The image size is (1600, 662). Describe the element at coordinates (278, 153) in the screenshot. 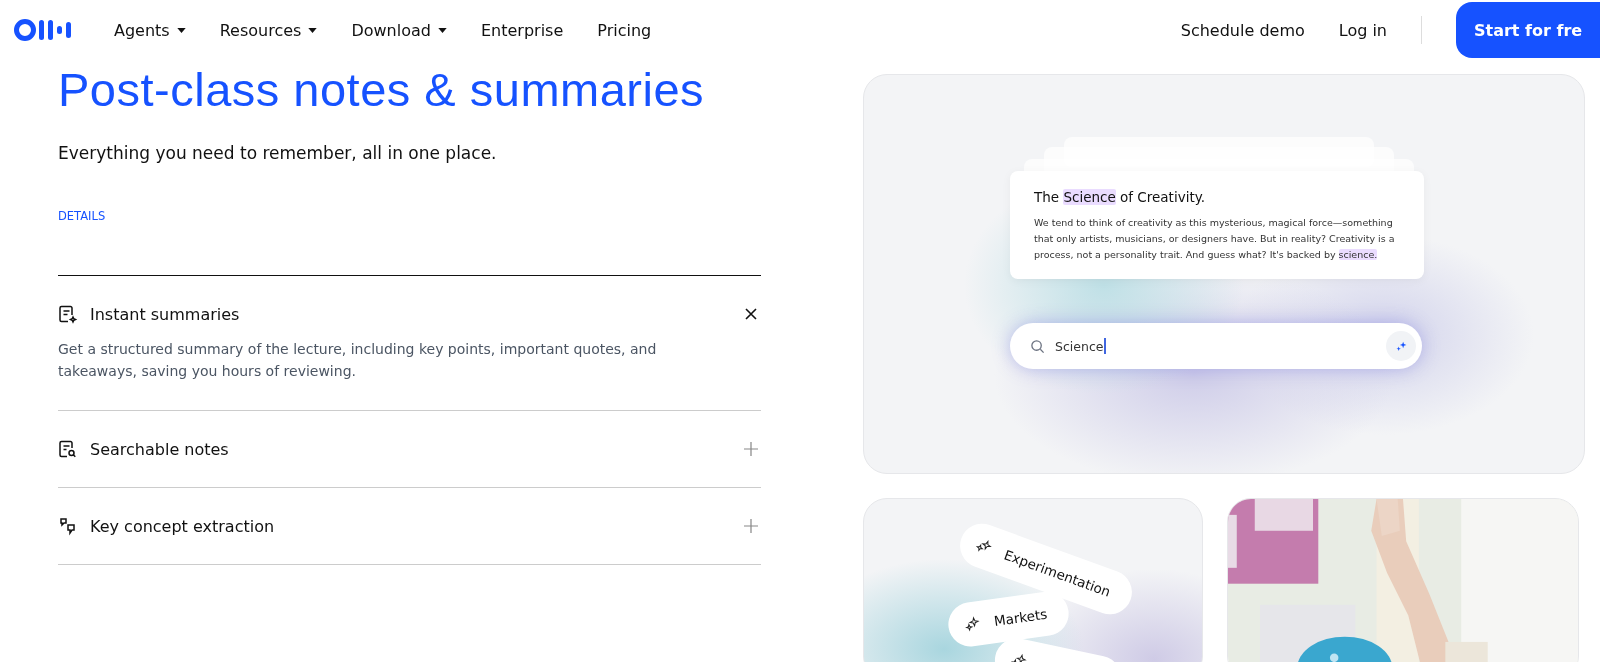

I see `subtitle: Everything you need to remember, all in one place.` at that location.